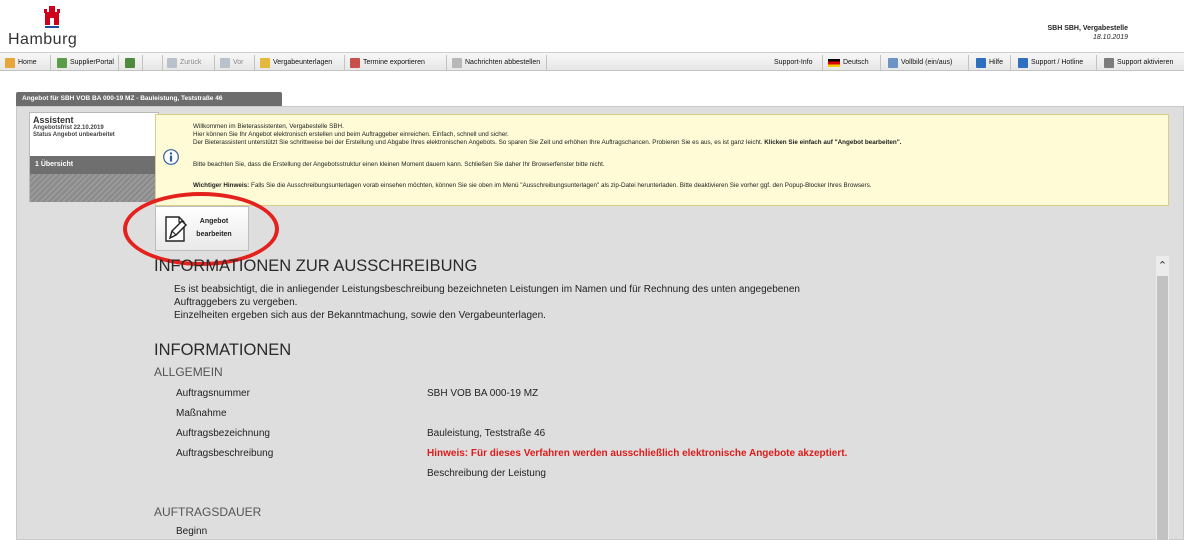  What do you see at coordinates (53, 120) in the screenshot?
I see `assistant-title: Assistent` at bounding box center [53, 120].